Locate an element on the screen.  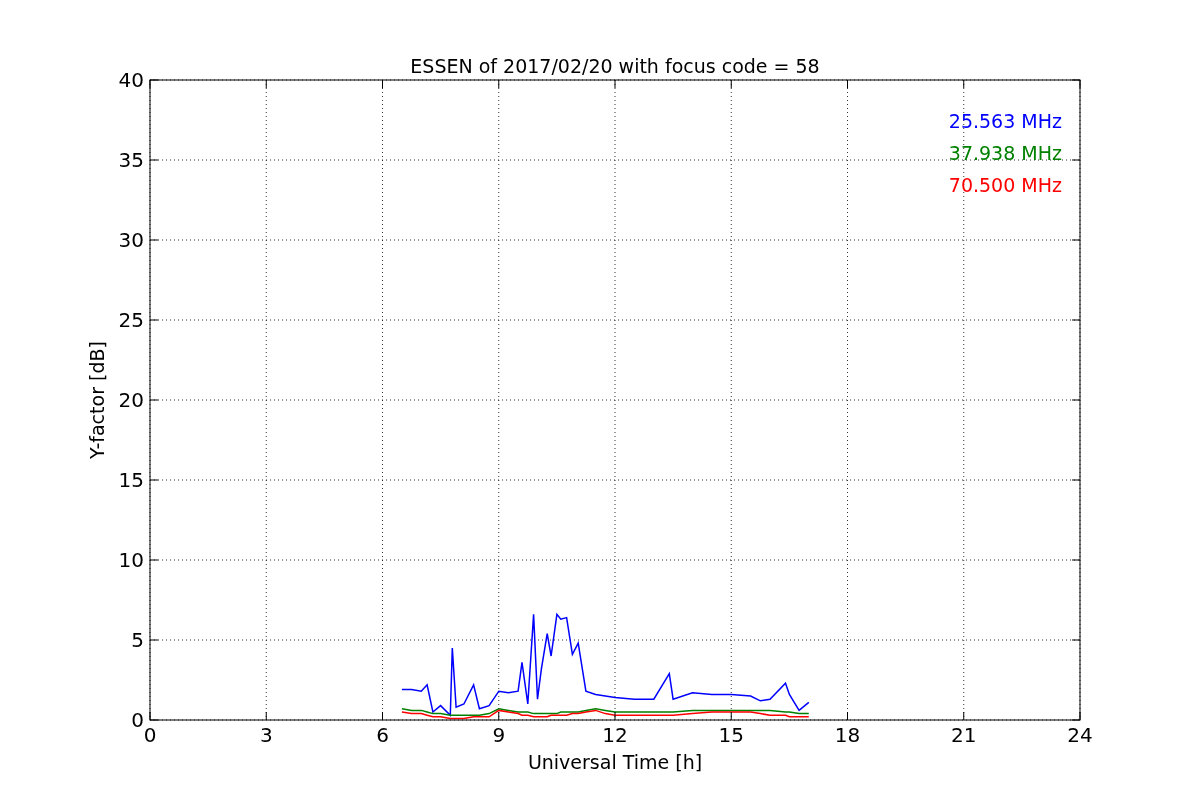
x-tick-label: 24 is located at coordinates (1080, 735).